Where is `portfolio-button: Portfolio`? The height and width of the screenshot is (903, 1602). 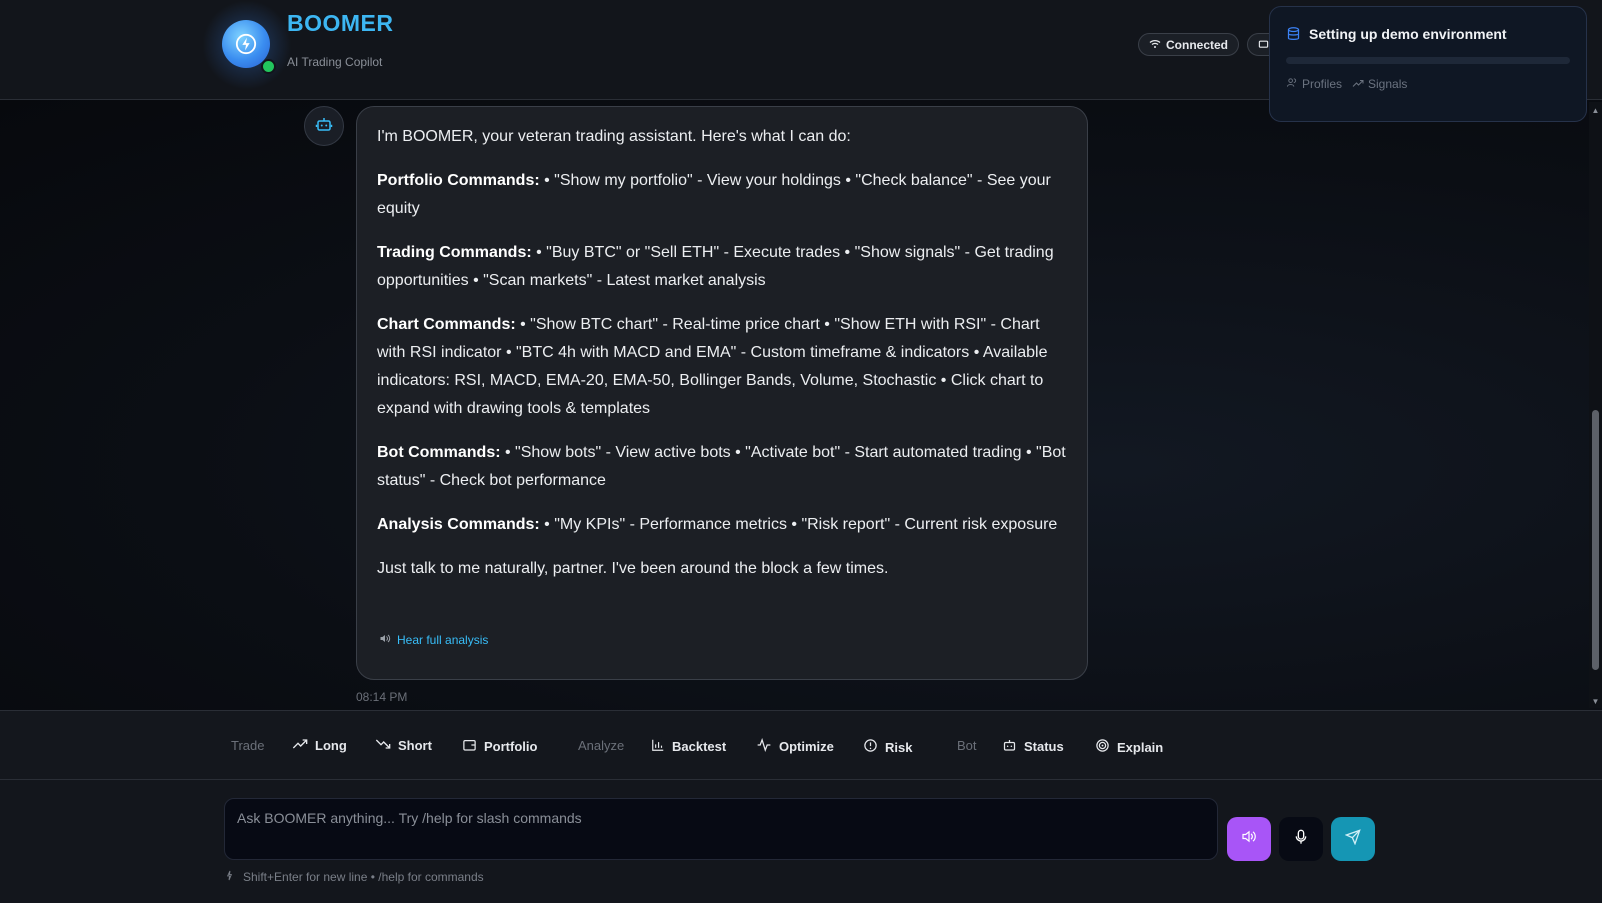 portfolio-button: Portfolio is located at coordinates (499, 746).